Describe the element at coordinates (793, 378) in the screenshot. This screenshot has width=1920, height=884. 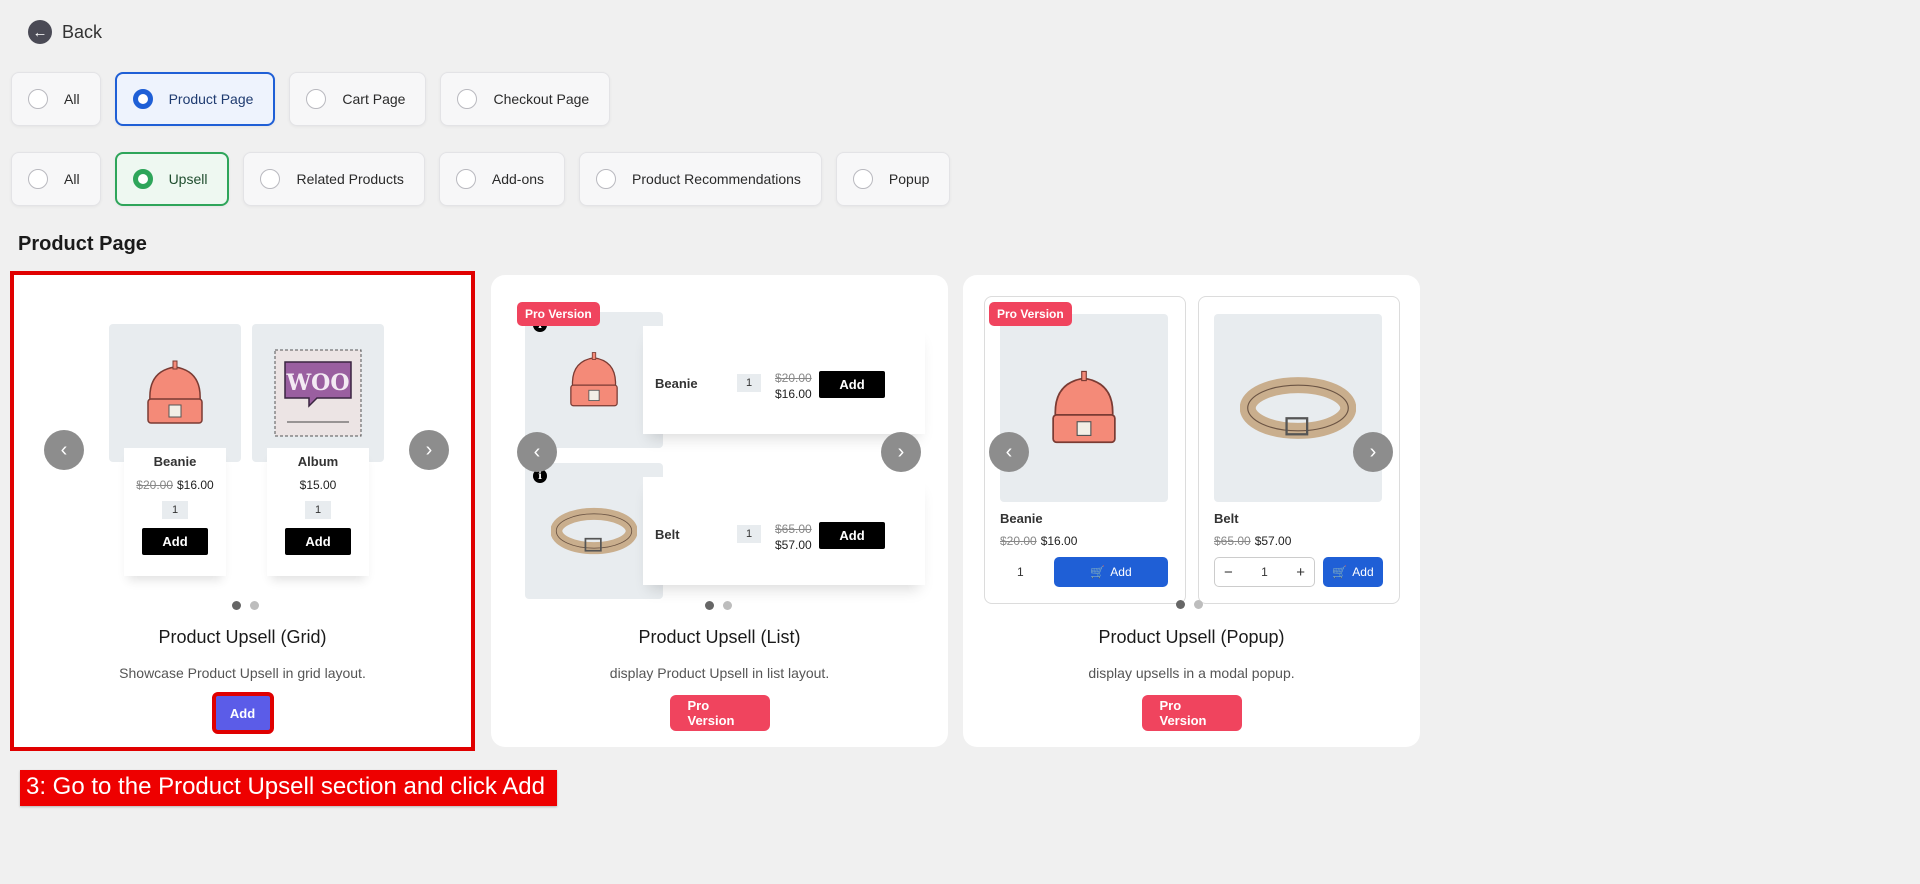
I see `old-price: $20.00` at that location.